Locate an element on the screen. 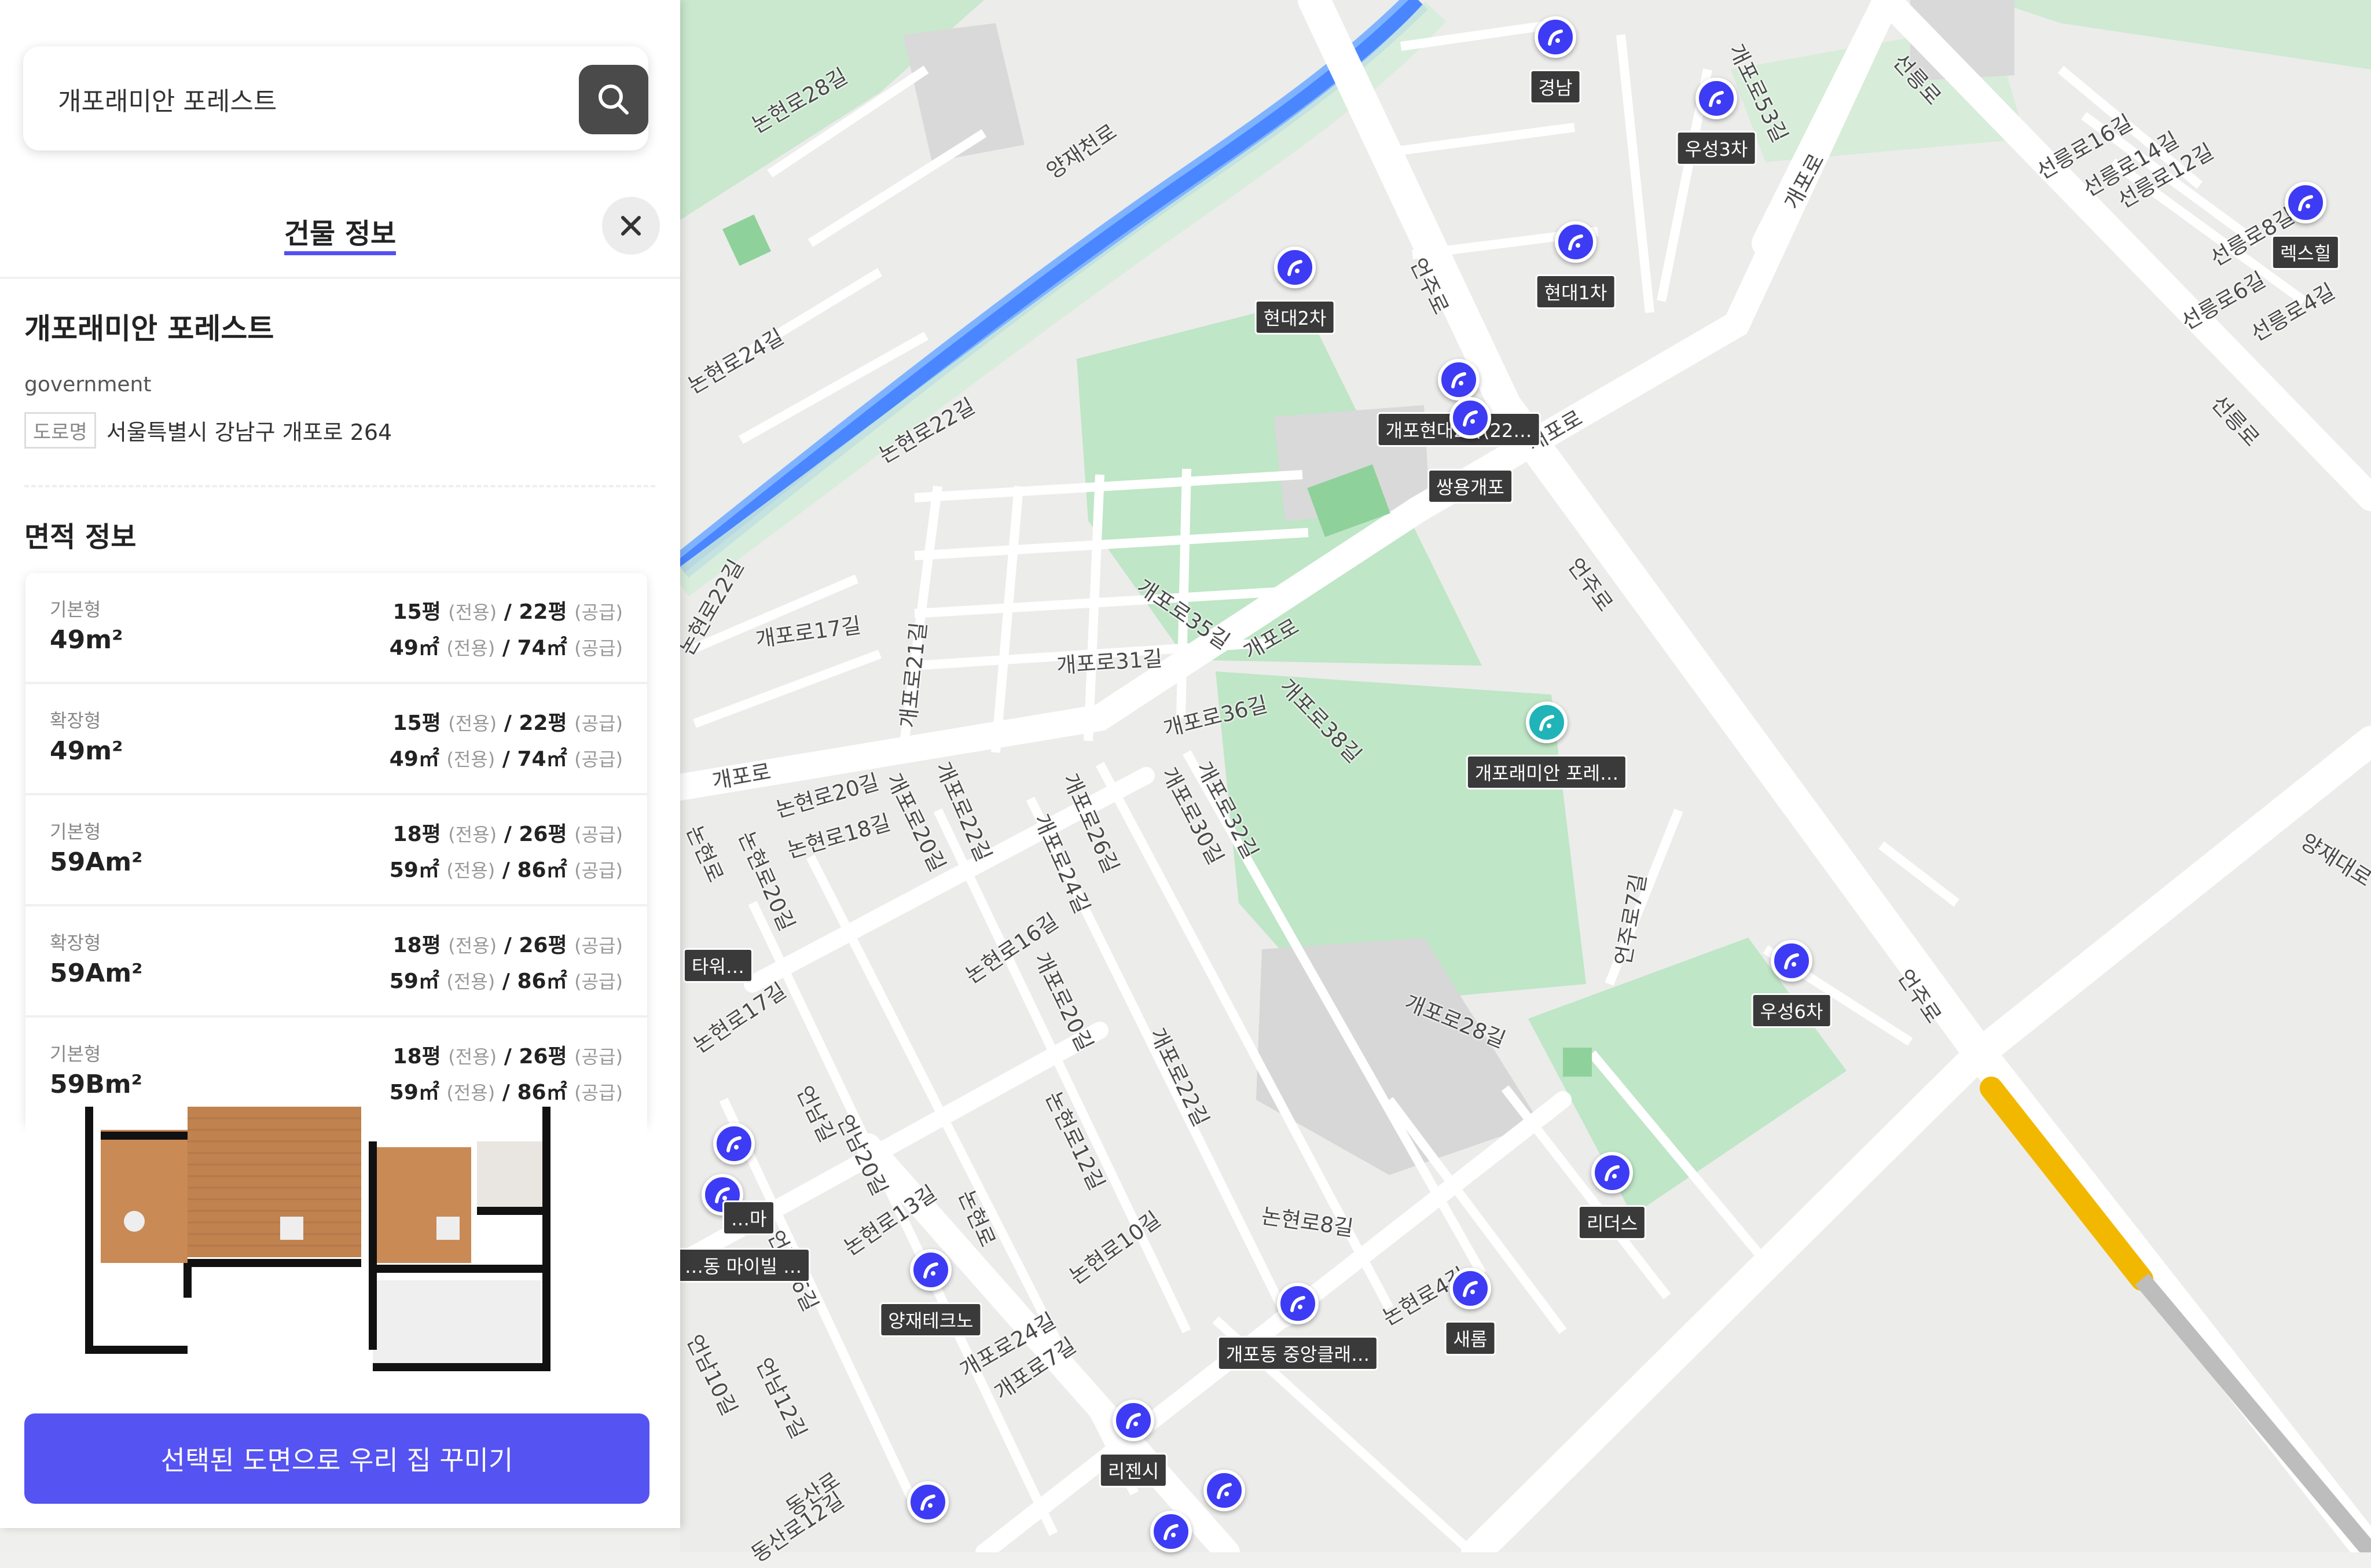 The height and width of the screenshot is (1568, 2371). panel-title: 건물 정보 is located at coordinates (340, 233).